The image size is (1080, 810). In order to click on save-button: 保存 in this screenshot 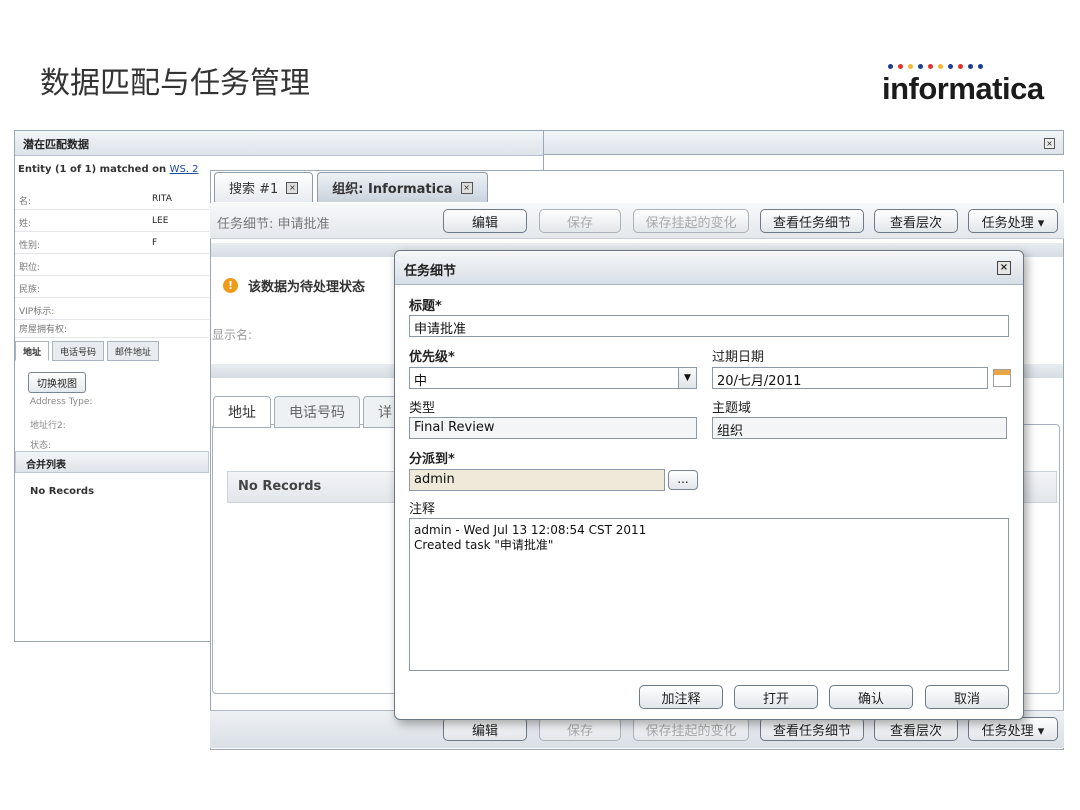, I will do `click(580, 221)`.